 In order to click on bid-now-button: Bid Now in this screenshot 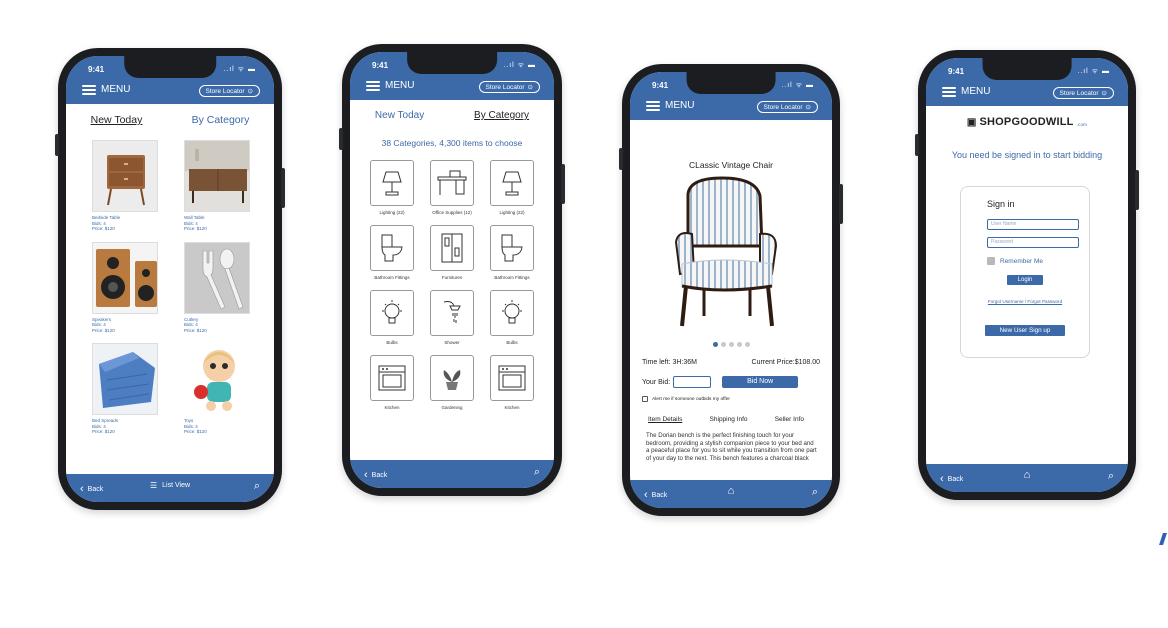, I will do `click(760, 382)`.